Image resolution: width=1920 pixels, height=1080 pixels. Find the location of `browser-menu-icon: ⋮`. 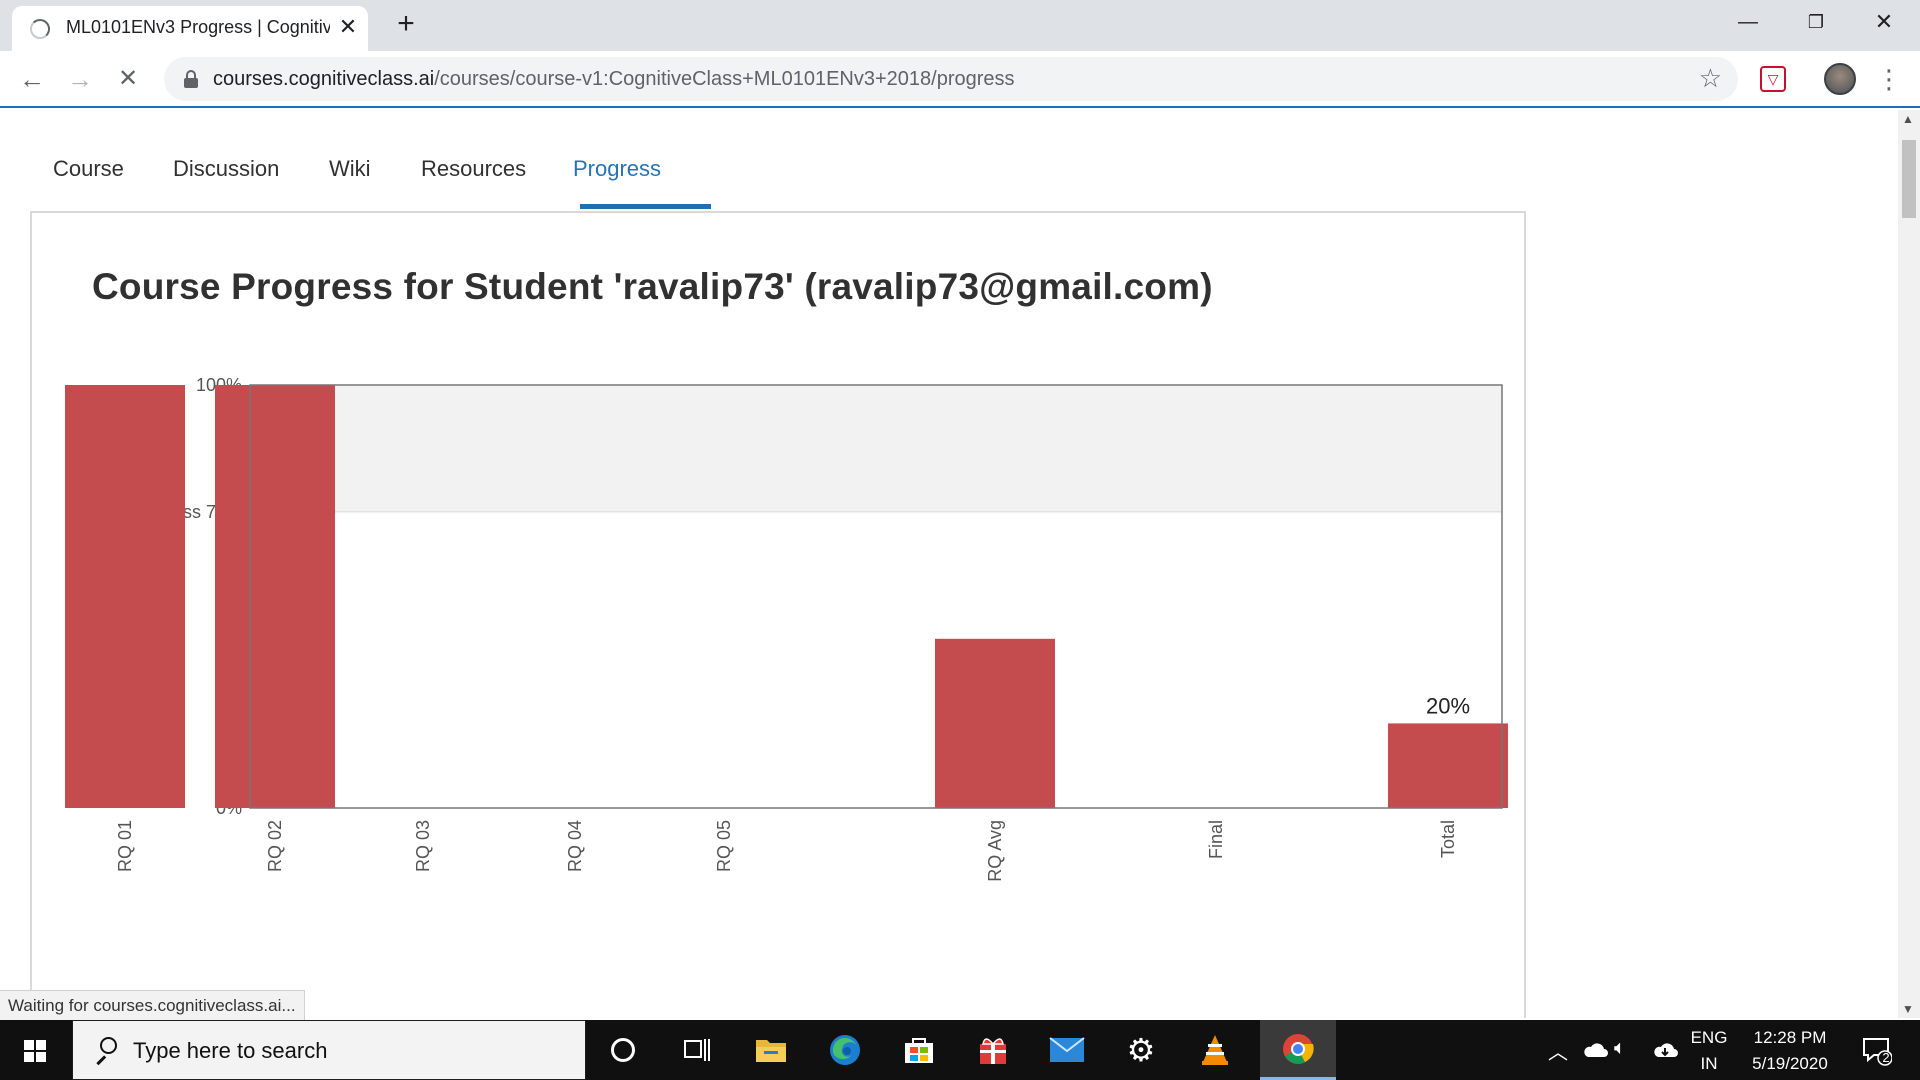

browser-menu-icon: ⋮ is located at coordinates (1889, 79).